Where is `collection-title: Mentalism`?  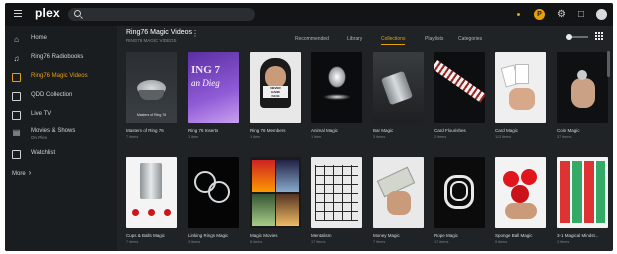 collection-title: Mentalism is located at coordinates (337, 235).